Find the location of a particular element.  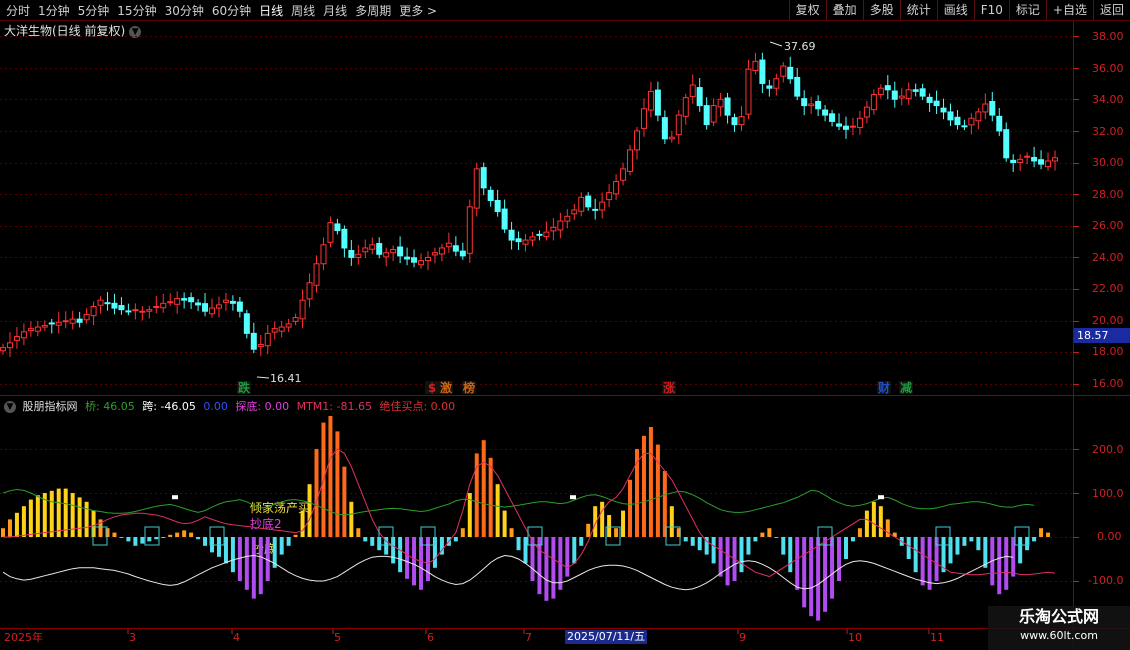

high-marker-line is located at coordinates (776, 44).